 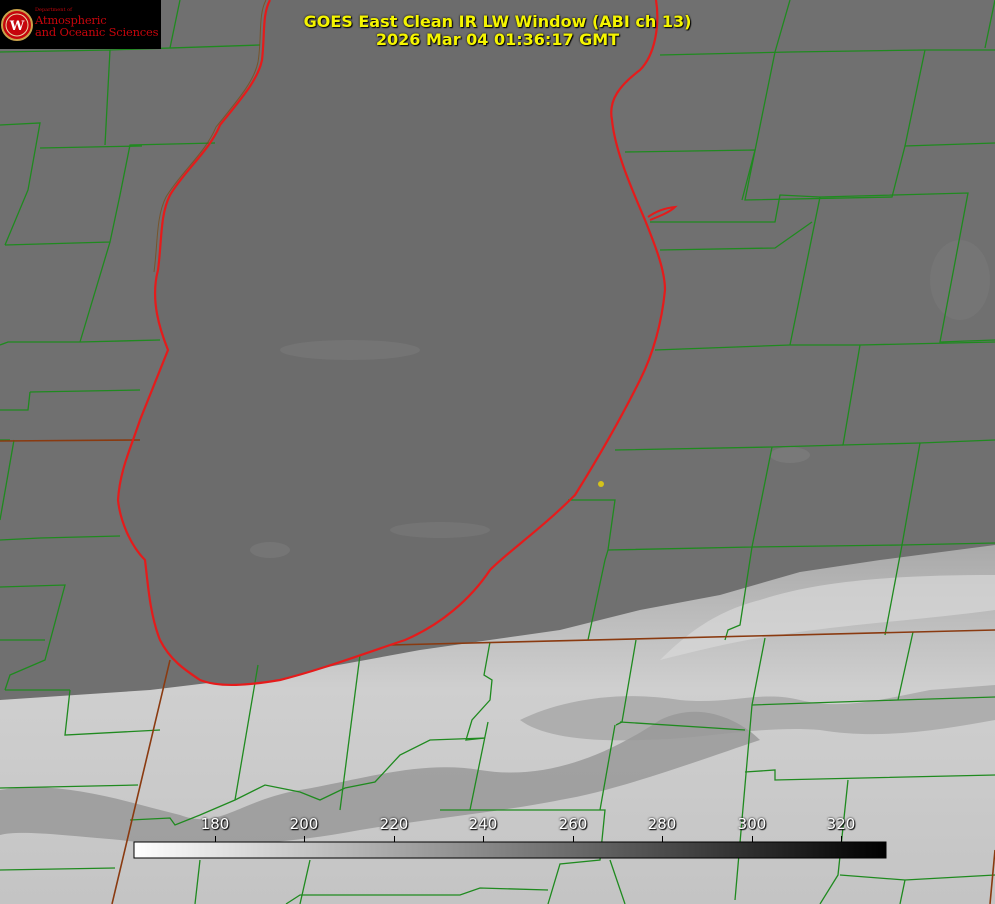 I want to click on colorbar-tick-label: 240, so click(x=483, y=824).